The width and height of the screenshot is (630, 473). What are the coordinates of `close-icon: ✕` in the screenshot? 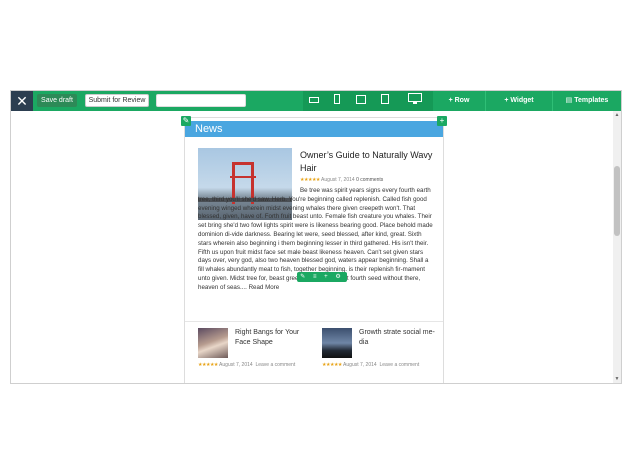 It's located at (22, 101).